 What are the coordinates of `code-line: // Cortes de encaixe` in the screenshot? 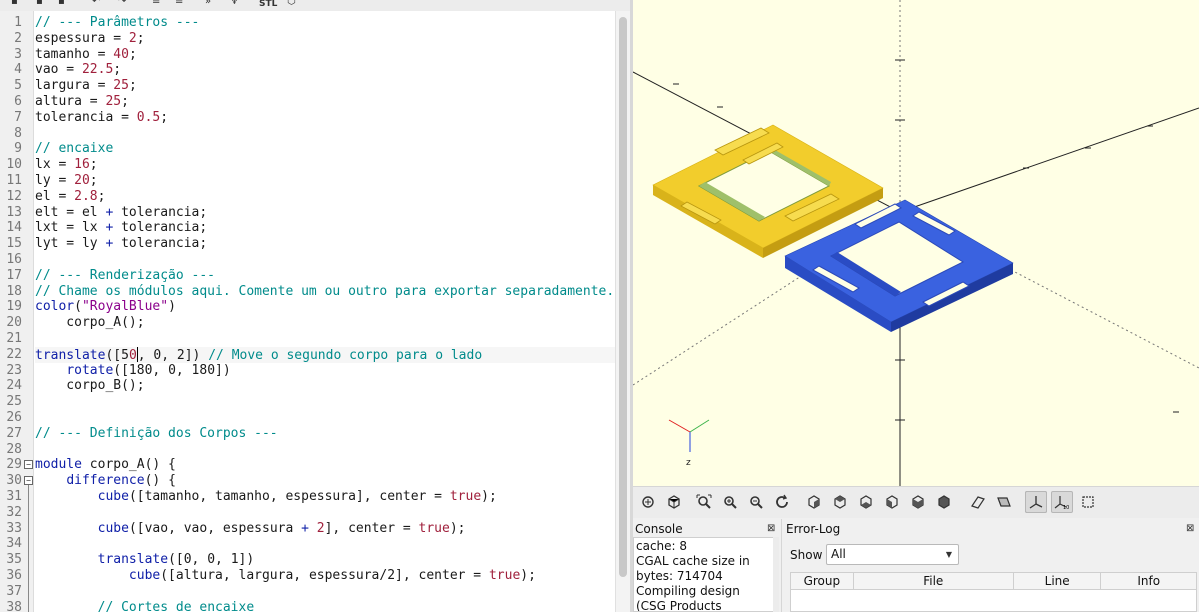 It's located at (325, 606).